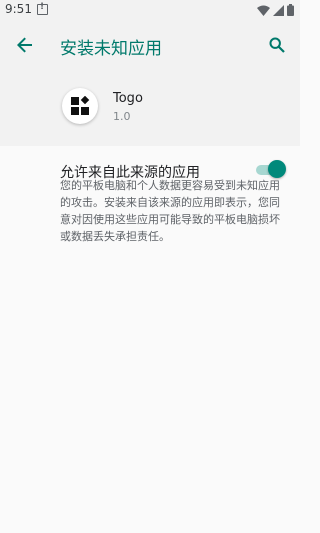 This screenshot has height=533, width=320. I want to click on status-bar: 9:51, so click(150, 10).